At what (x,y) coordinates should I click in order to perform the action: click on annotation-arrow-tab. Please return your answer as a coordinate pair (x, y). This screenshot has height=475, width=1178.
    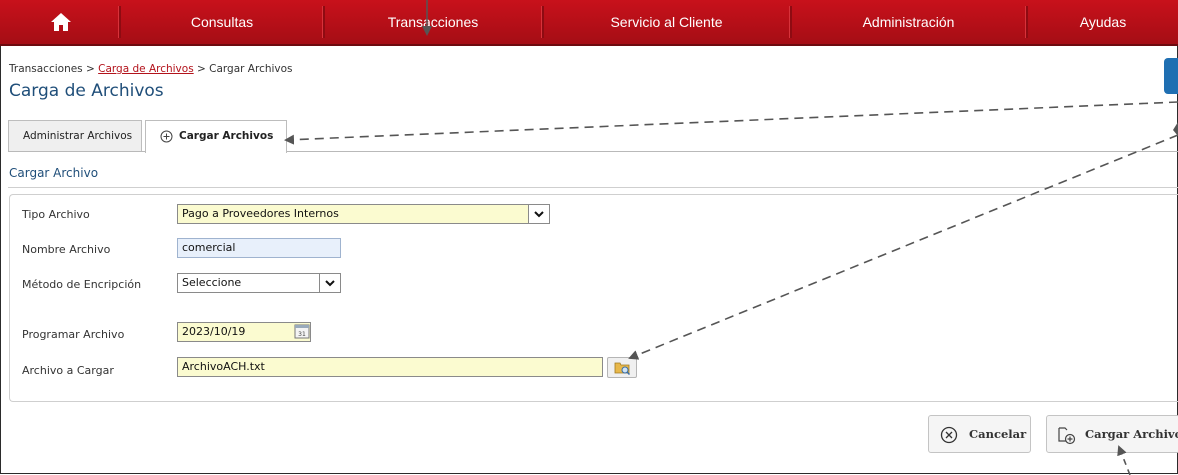
    Looking at the image, I should click on (731, 123).